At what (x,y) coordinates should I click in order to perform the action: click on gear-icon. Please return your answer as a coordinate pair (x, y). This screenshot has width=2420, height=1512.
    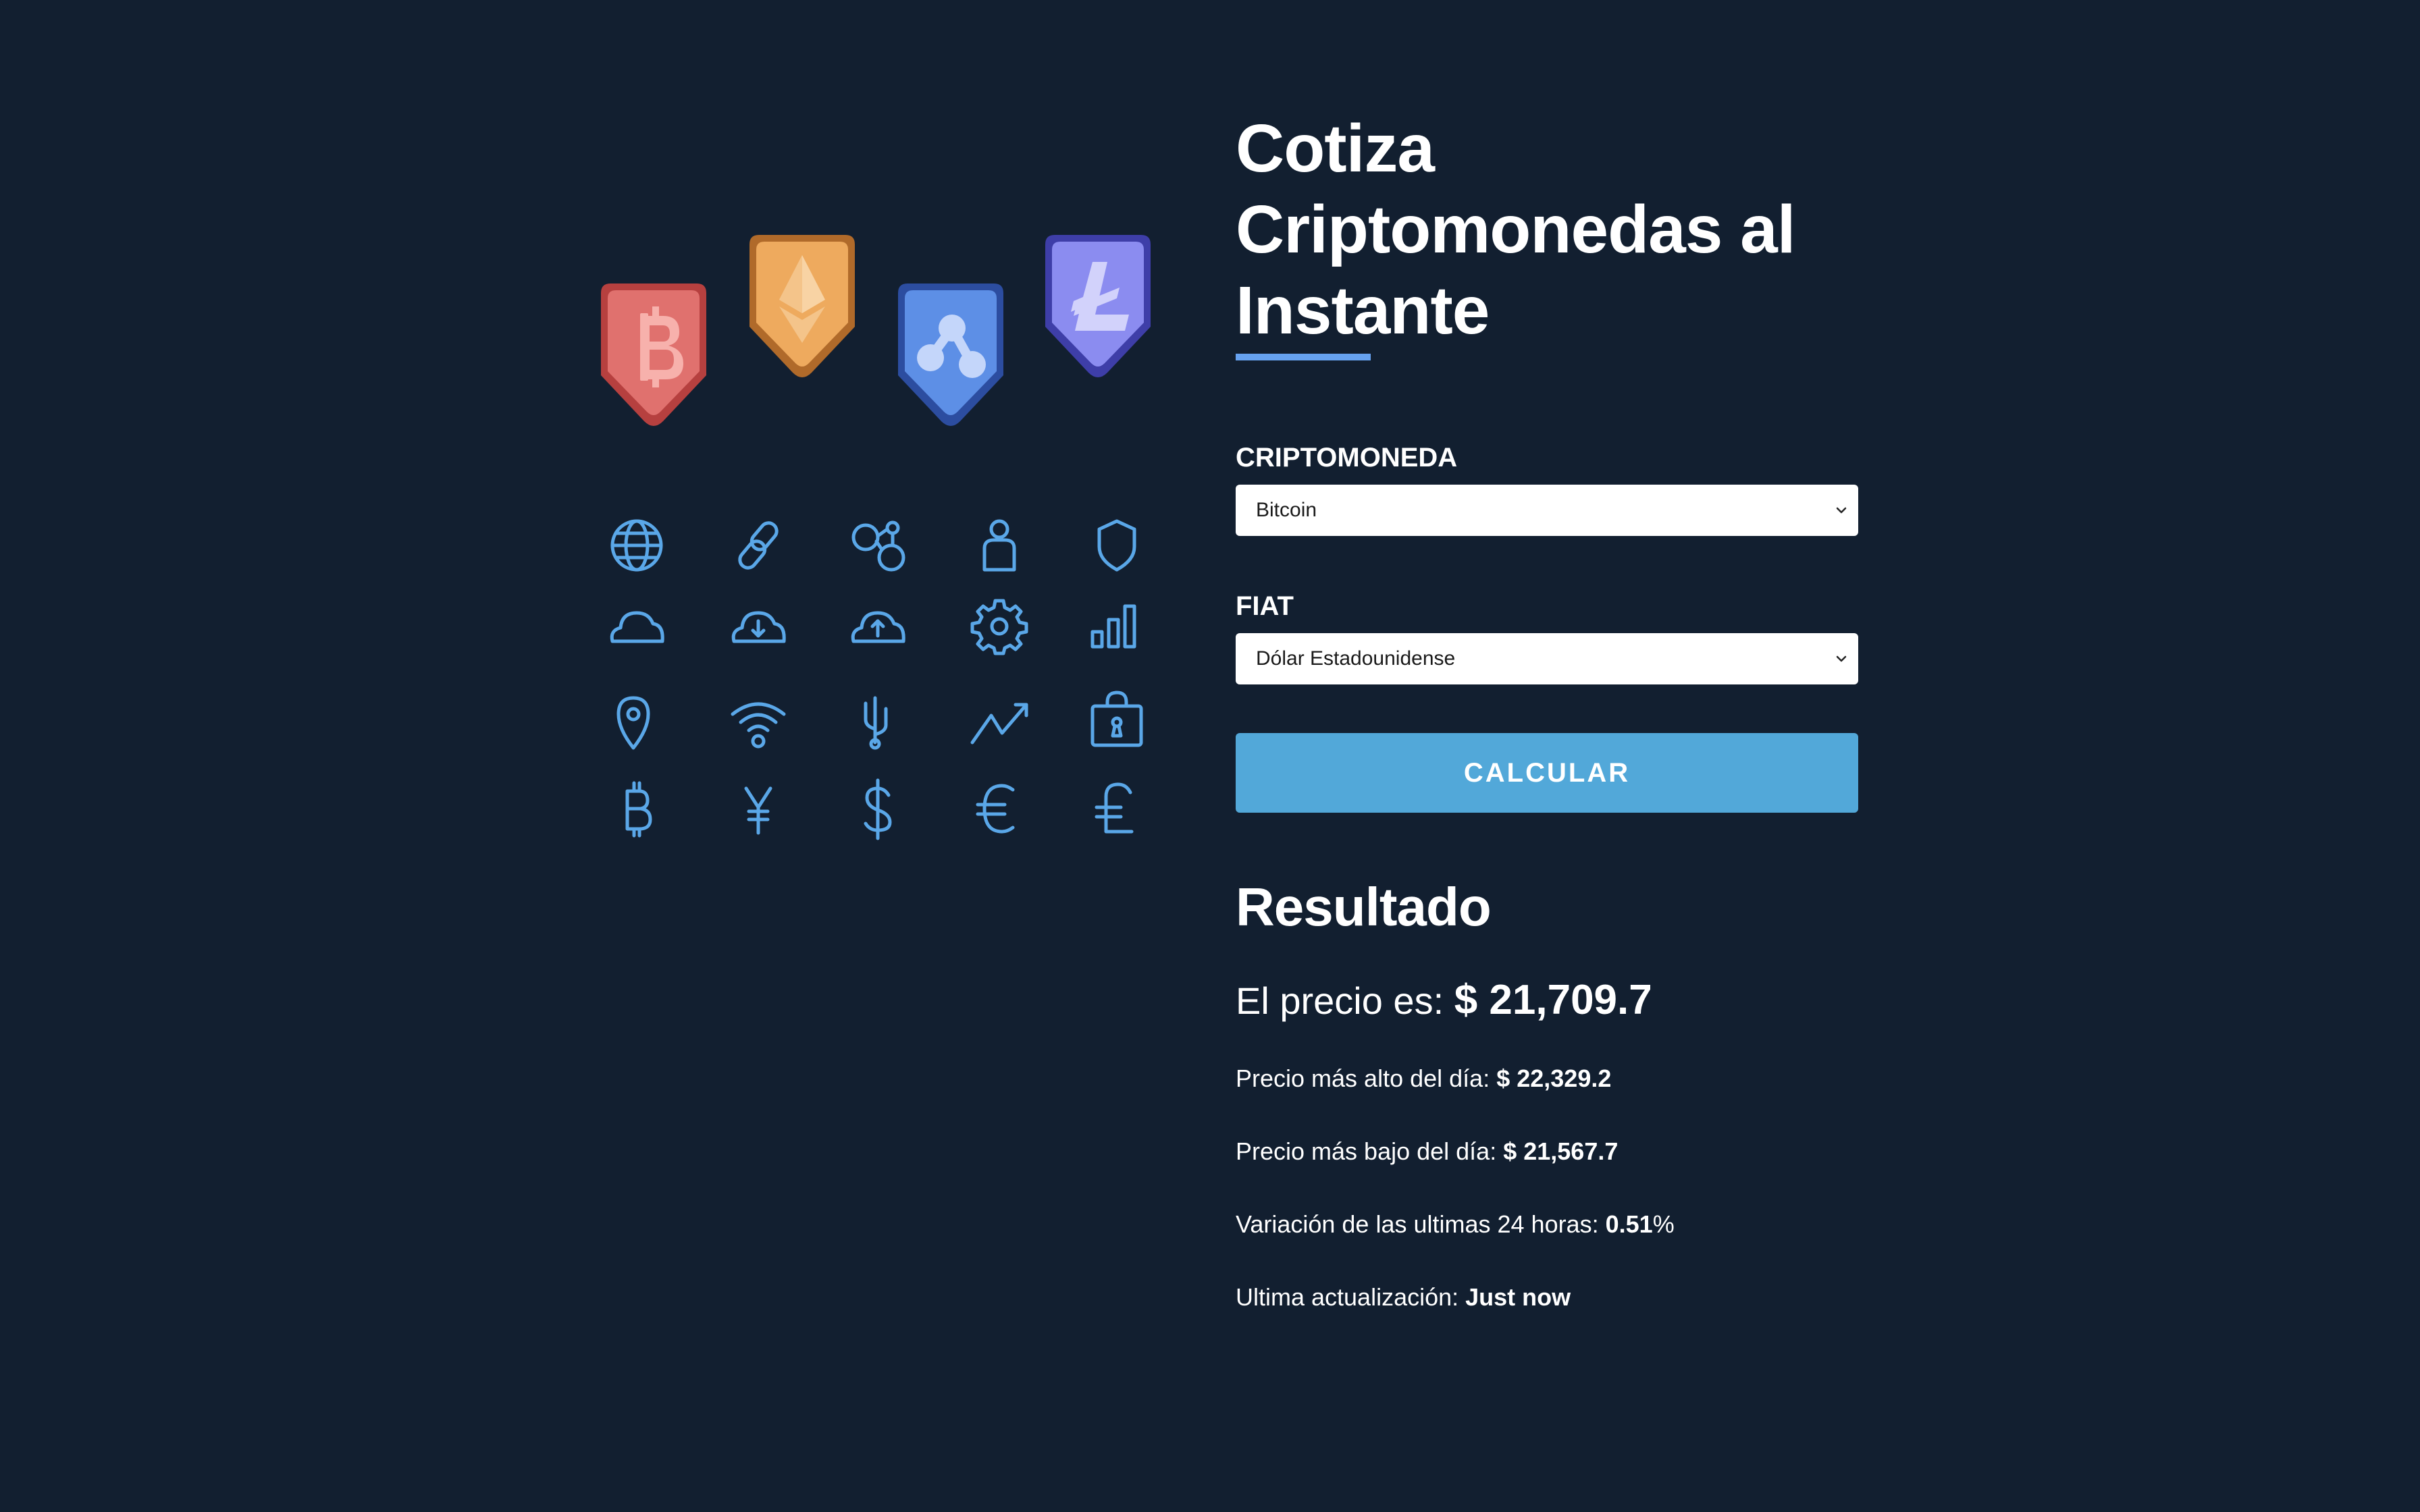
    Looking at the image, I should click on (999, 627).